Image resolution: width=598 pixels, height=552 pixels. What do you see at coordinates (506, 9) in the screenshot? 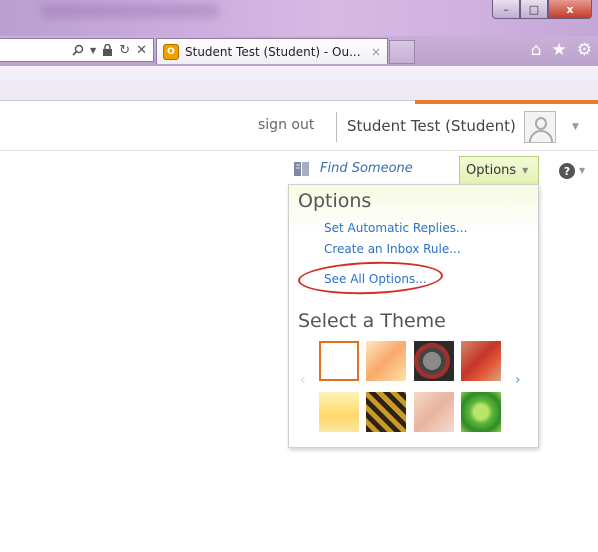
I see `minimize-button: –` at bounding box center [506, 9].